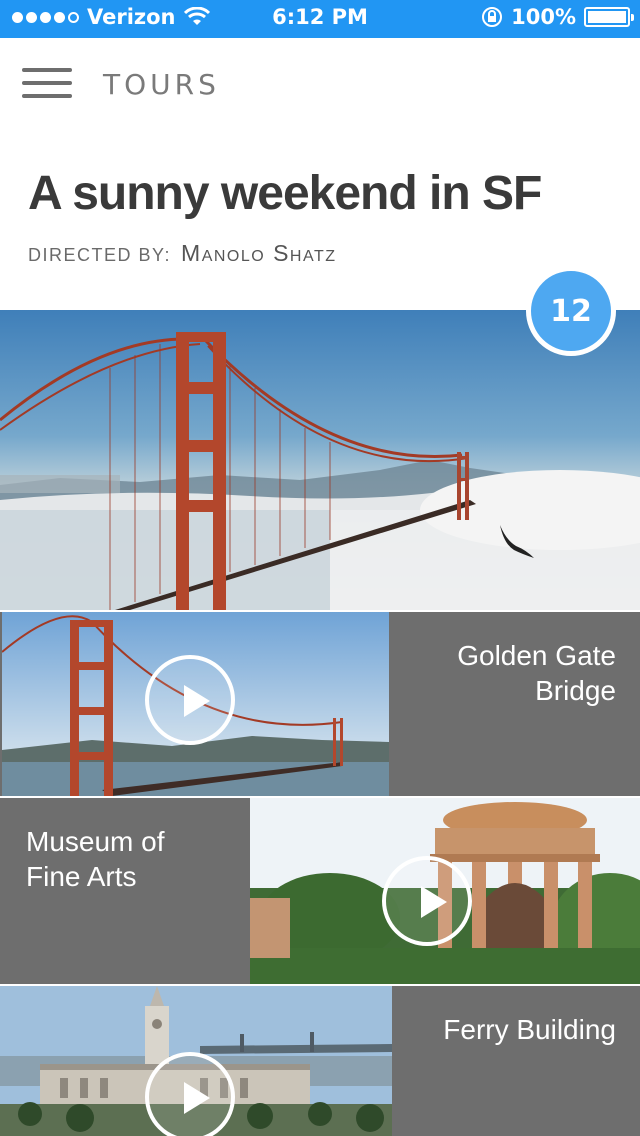 Image resolution: width=640 pixels, height=1136 pixels. I want to click on tour-item-label: Ferry Building, so click(529, 1029).